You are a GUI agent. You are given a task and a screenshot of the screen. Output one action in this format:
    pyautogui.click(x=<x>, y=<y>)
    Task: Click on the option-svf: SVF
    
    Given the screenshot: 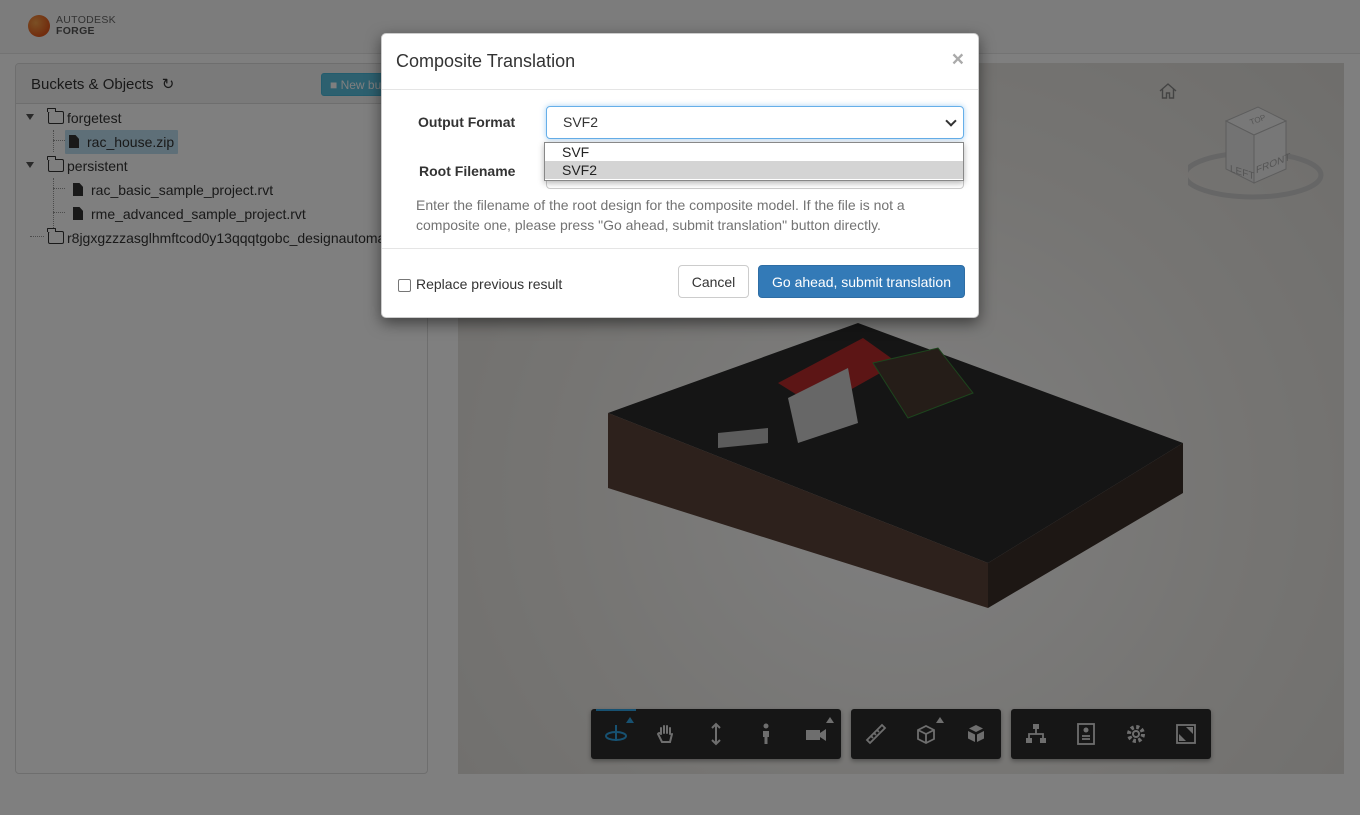 What is the action you would take?
    pyautogui.click(x=754, y=152)
    